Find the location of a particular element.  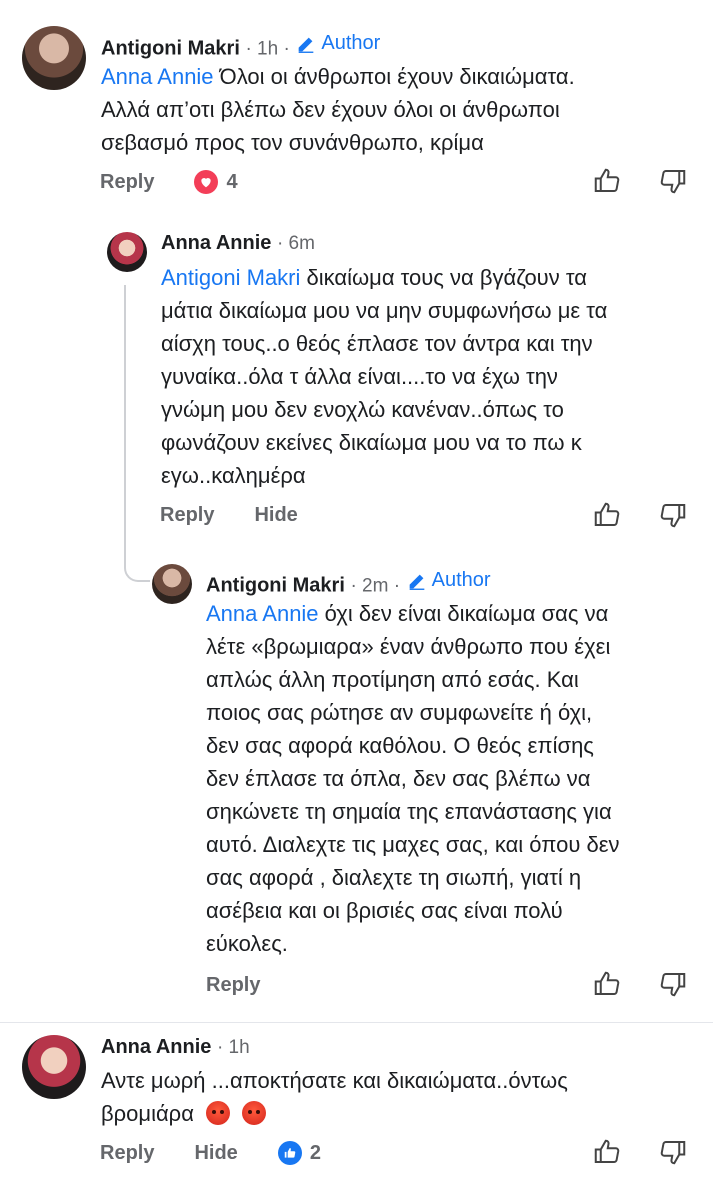

comment-header: Antigoni Makri · 1h · Author is located at coordinates (240, 46).